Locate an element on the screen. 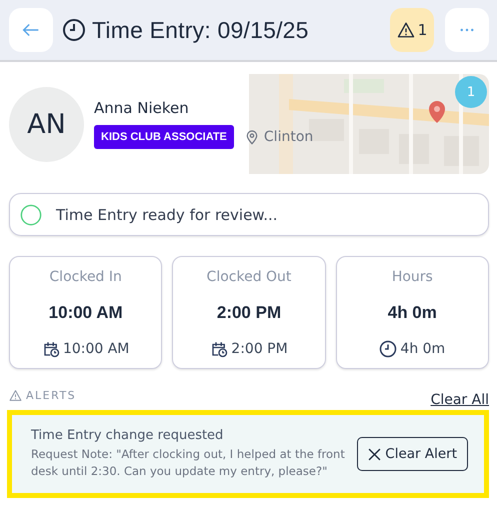 This screenshot has height=508, width=497. stat-label: Clocked Out is located at coordinates (249, 277).